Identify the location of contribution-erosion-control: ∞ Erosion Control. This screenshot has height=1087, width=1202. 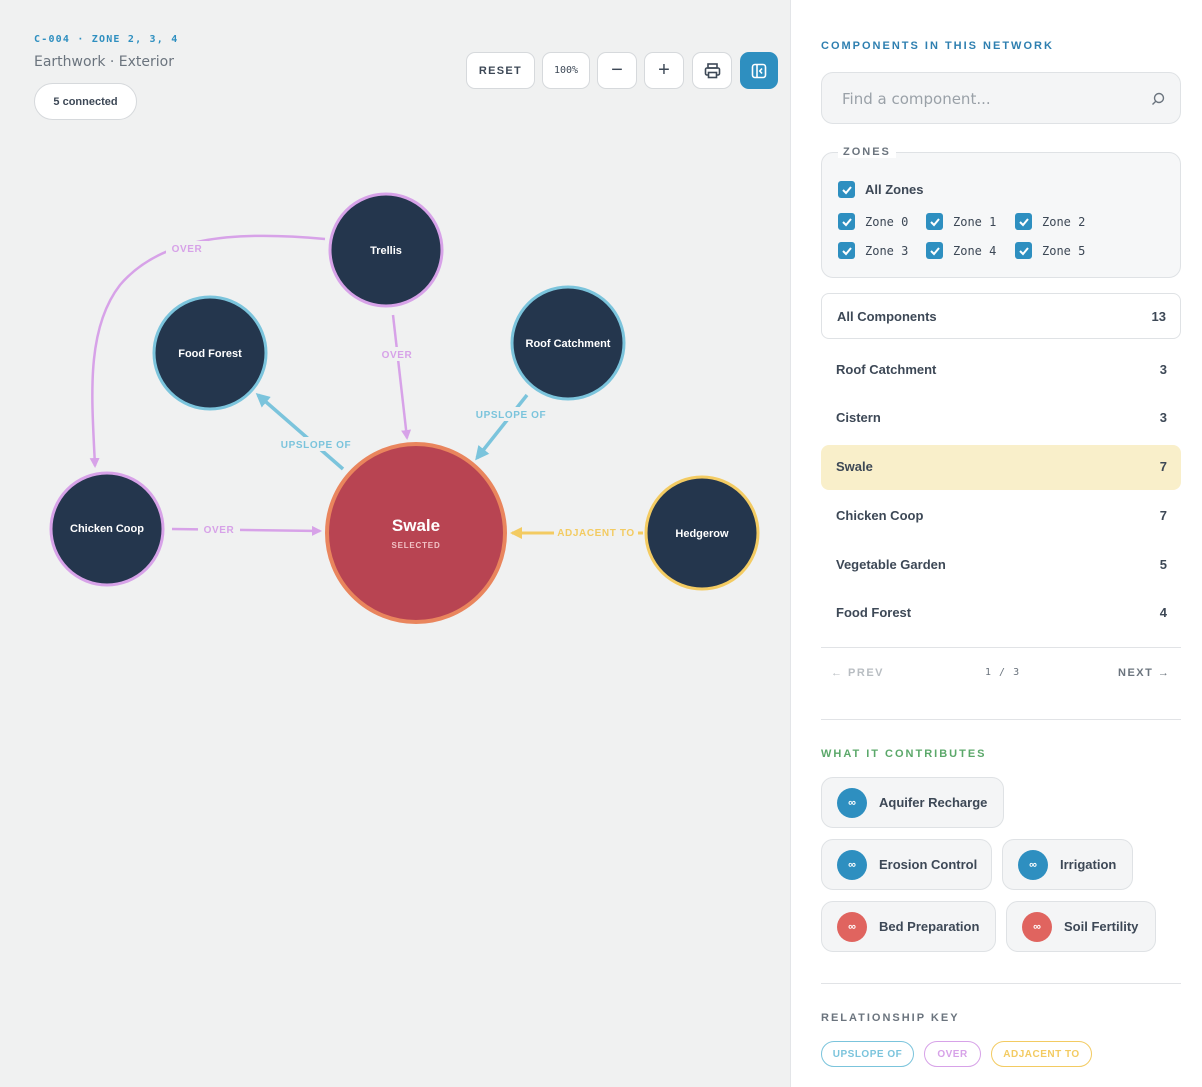
(906, 864).